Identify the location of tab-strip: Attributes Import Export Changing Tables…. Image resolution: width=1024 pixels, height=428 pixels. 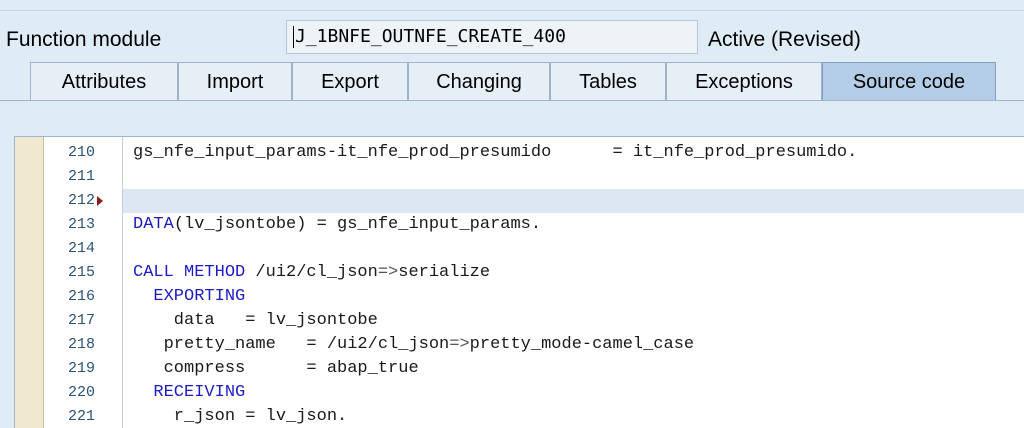
(512, 82).